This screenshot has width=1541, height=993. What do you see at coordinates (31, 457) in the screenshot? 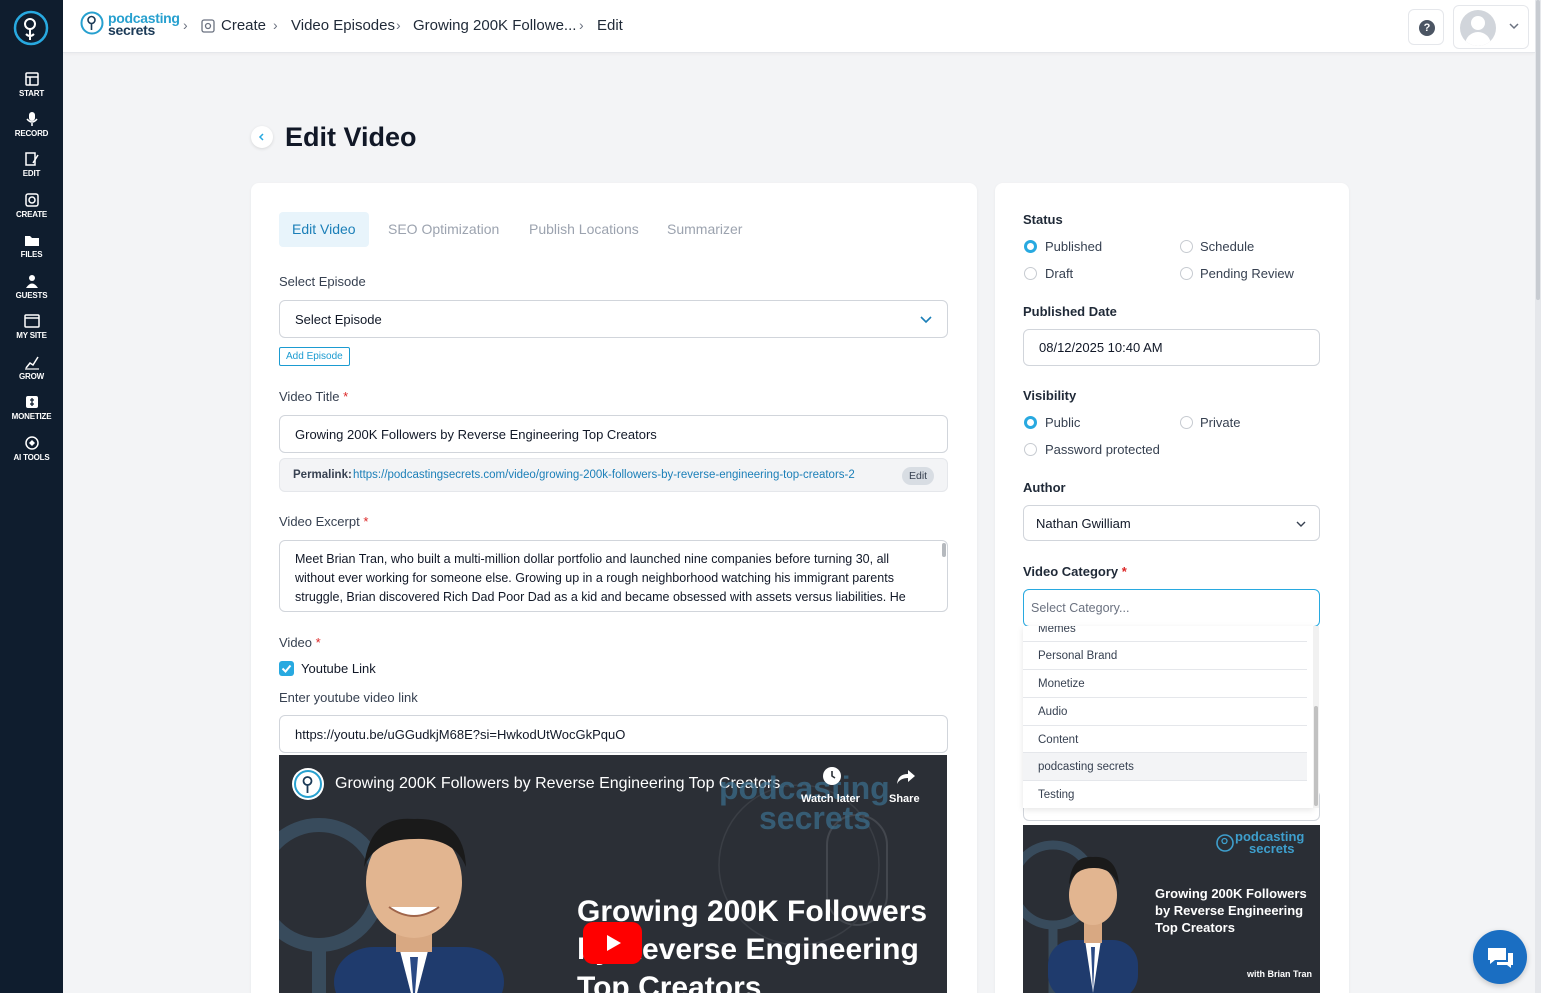
I see `sidebar-item-label: AI TOOLS` at bounding box center [31, 457].